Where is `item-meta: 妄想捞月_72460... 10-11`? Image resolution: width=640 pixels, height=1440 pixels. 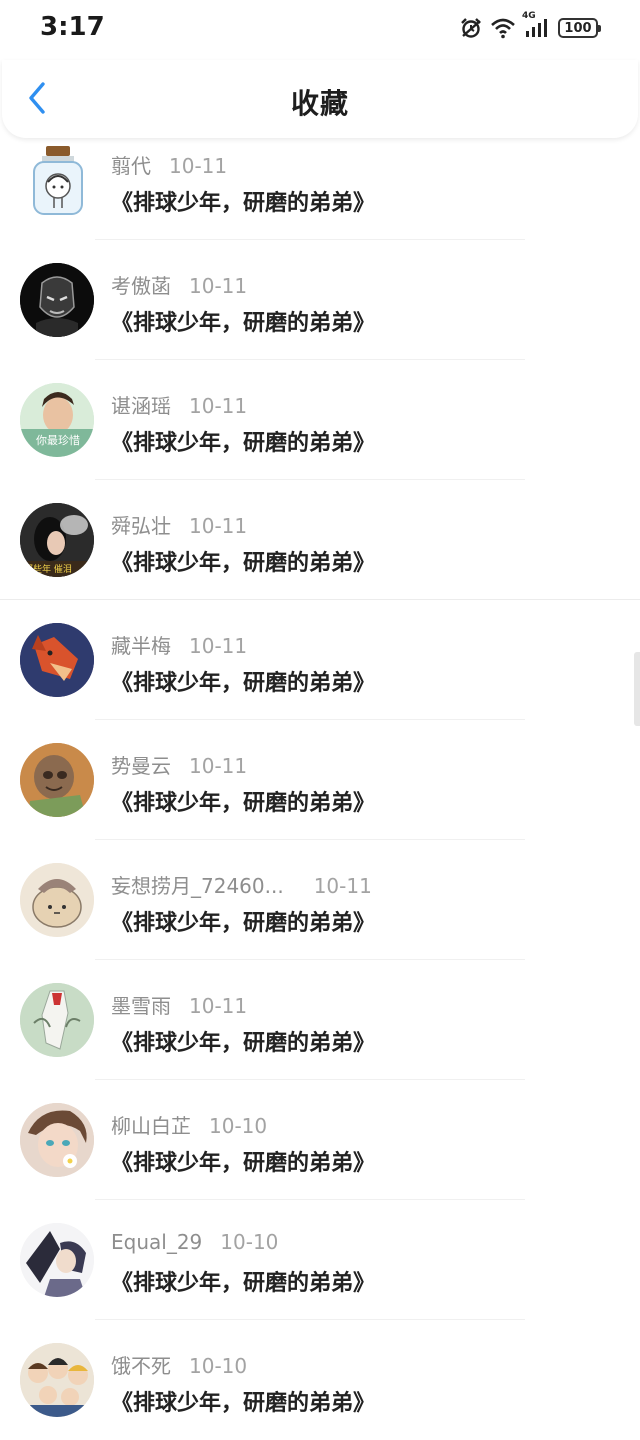 item-meta: 妄想捞月_72460... 10-11 is located at coordinates (241, 884).